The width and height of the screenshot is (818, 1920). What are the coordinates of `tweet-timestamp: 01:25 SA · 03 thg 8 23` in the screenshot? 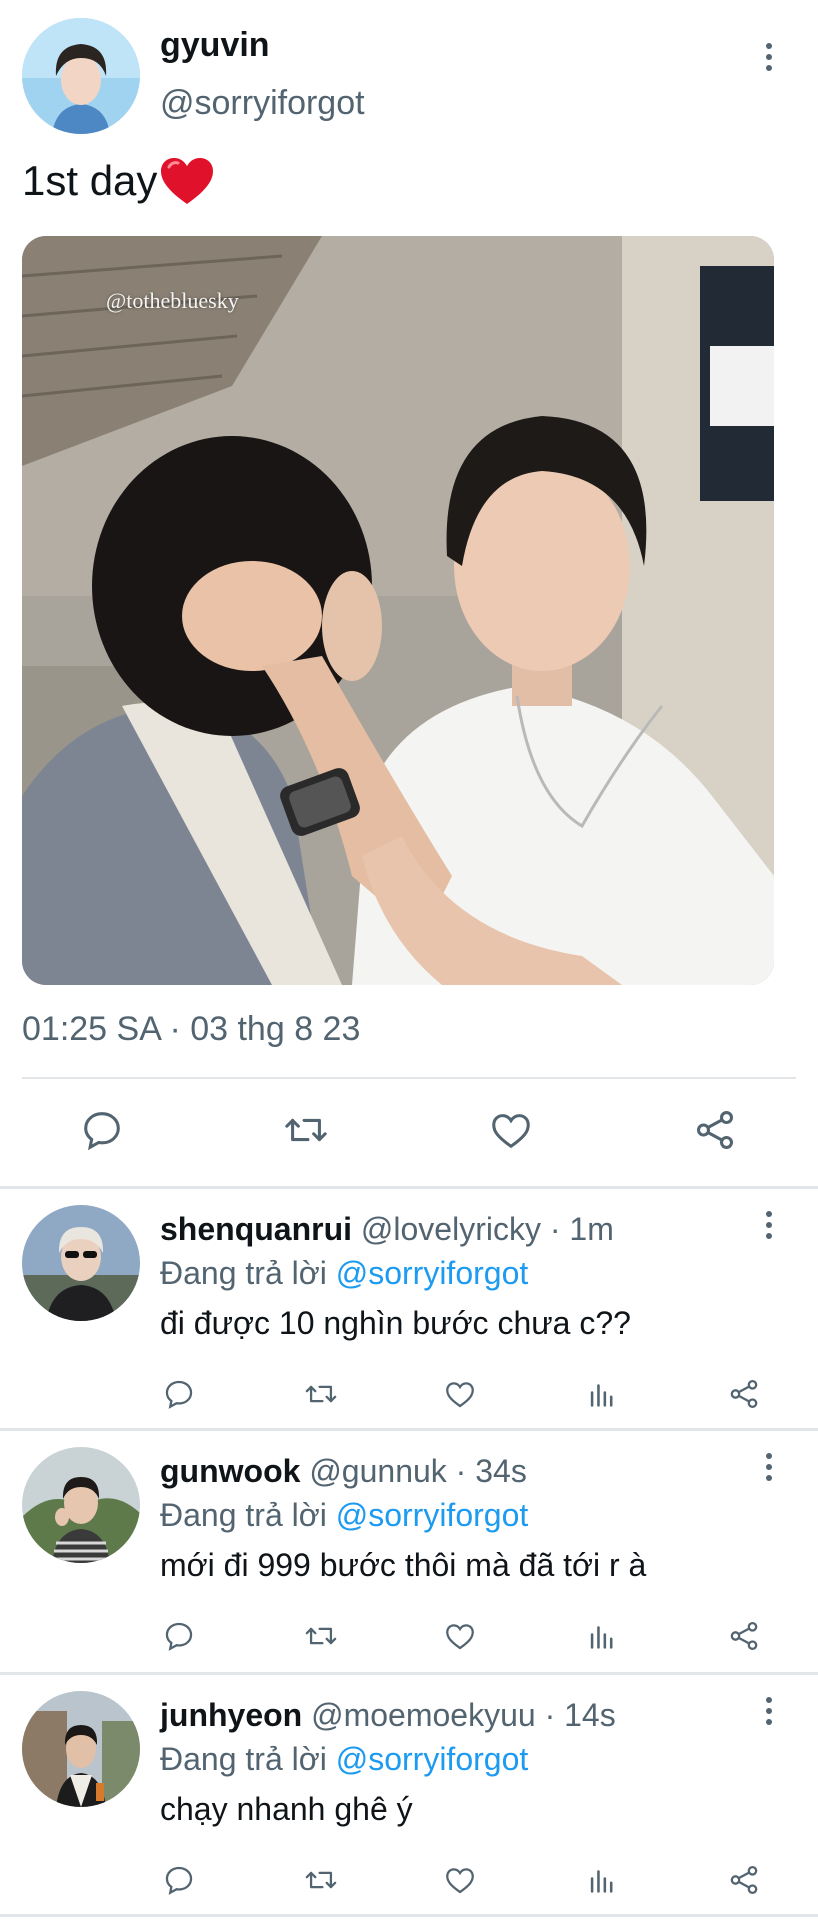 It's located at (191, 1029).